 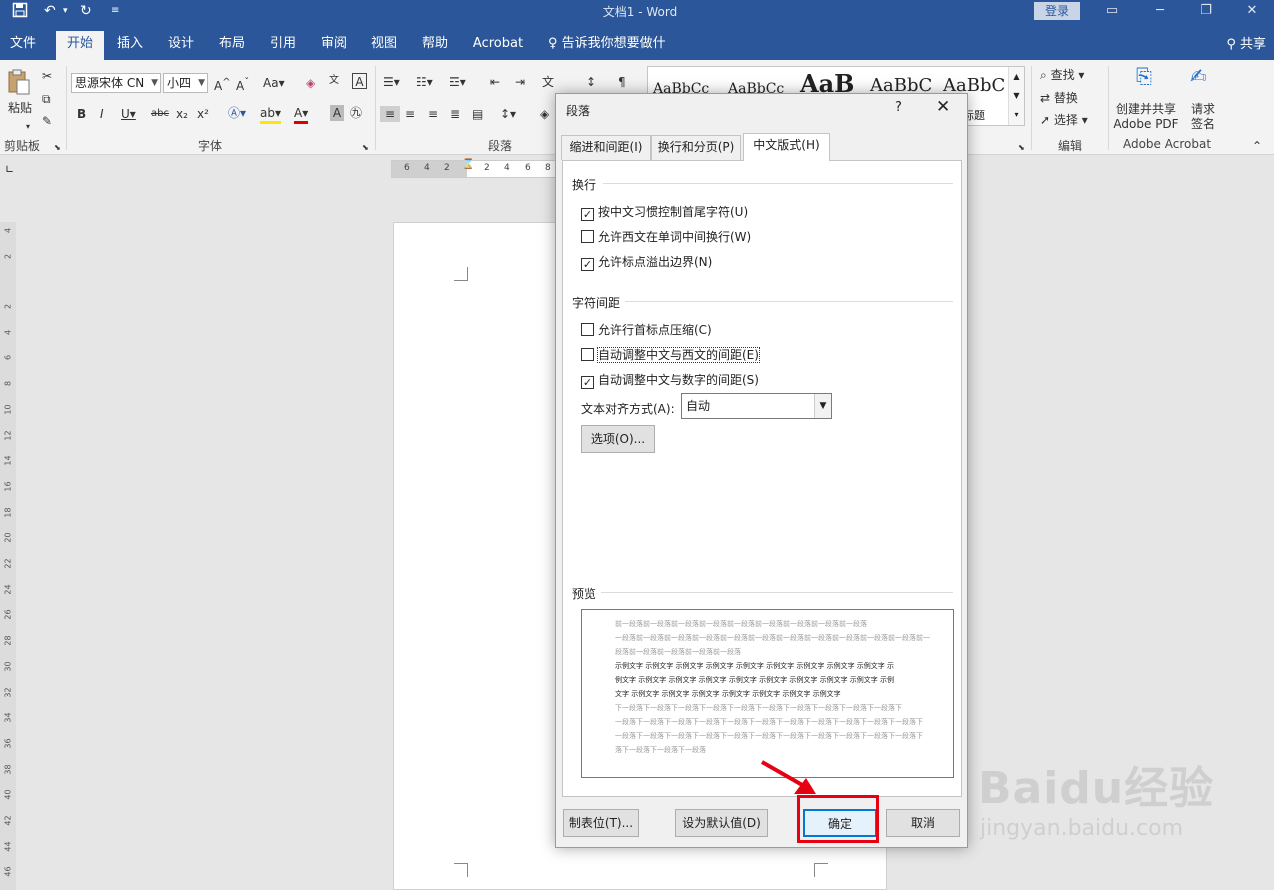 What do you see at coordinates (10, 171) in the screenshot?
I see `tab-selector: ∟` at bounding box center [10, 171].